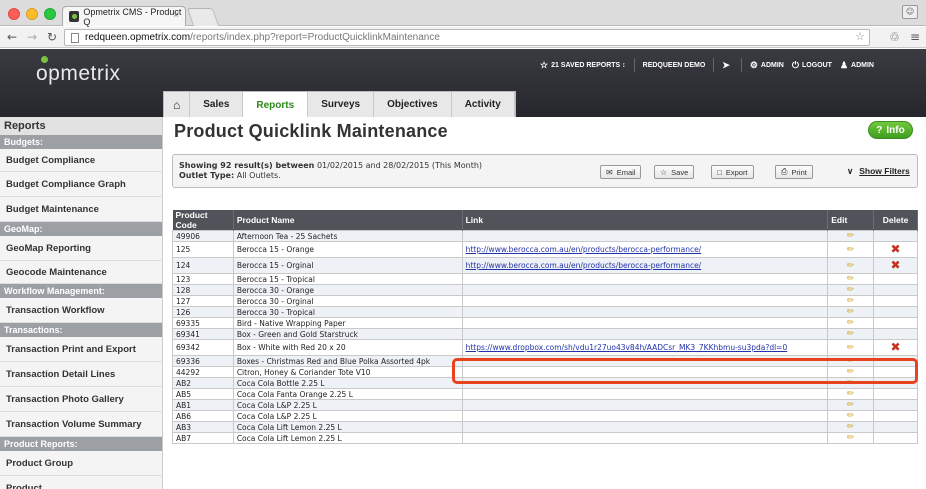 The height and width of the screenshot is (489, 926). What do you see at coordinates (545, 416) in the screenshot?
I see `table-row: AB6 Coca Cola L&P 2.25 L ✏` at bounding box center [545, 416].